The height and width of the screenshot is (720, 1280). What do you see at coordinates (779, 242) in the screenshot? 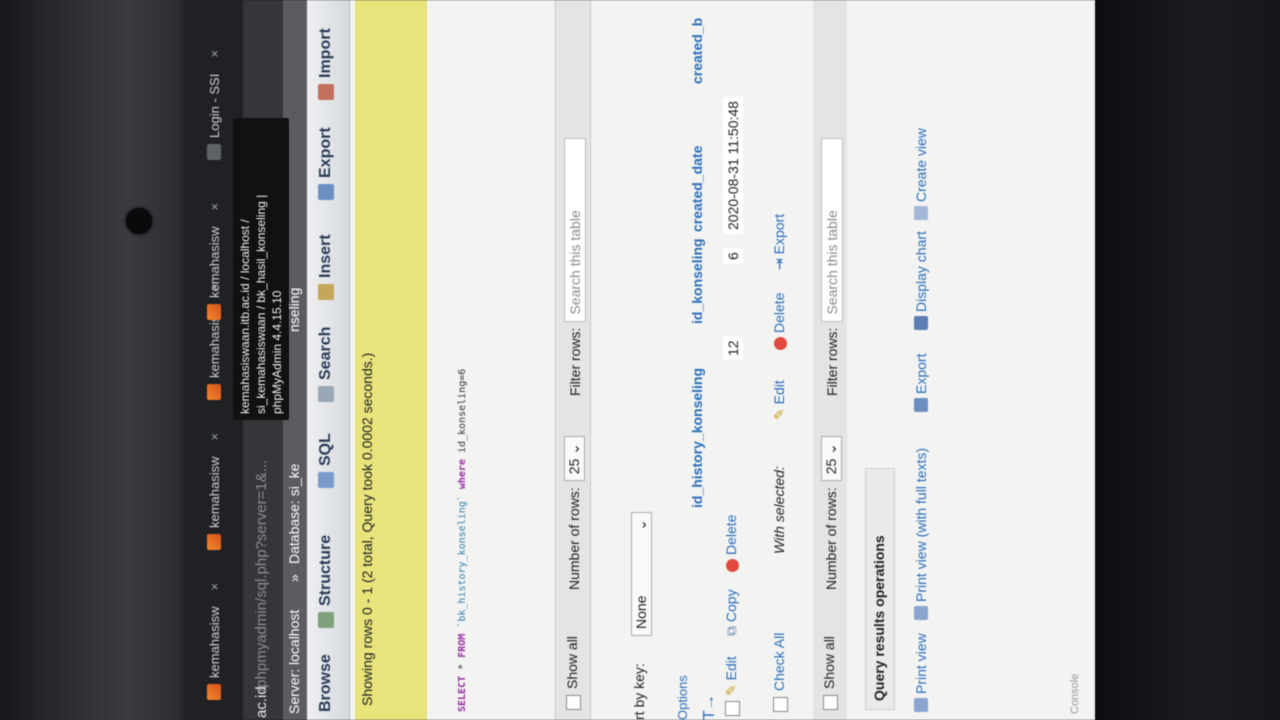
I see `bulk-export: ⇥ Export` at bounding box center [779, 242].